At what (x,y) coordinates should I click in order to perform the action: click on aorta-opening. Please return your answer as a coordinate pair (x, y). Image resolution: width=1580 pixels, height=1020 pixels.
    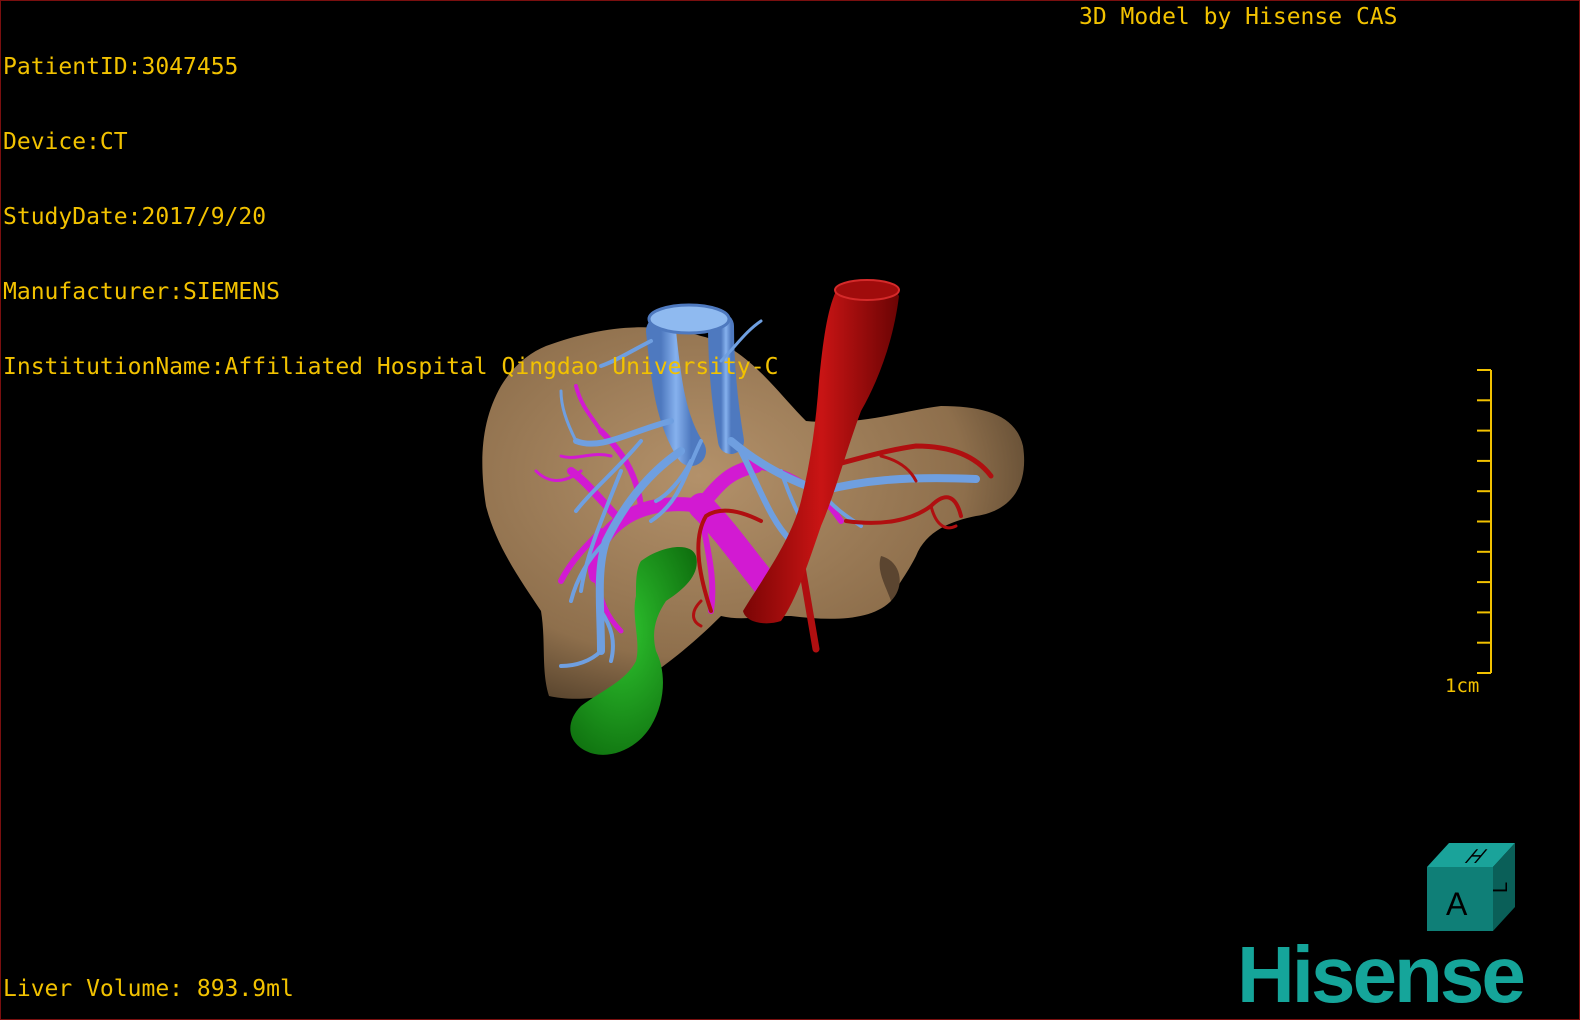
    Looking at the image, I should click on (867, 290).